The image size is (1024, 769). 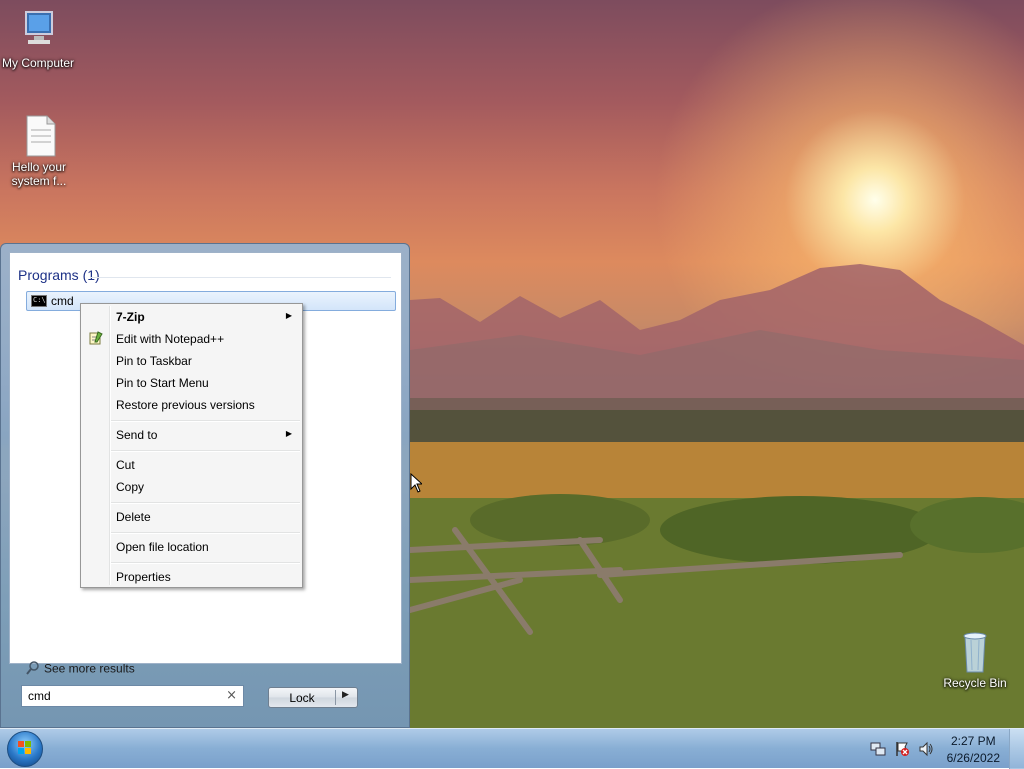 What do you see at coordinates (416, 483) in the screenshot?
I see `mouse-cursor-icon` at bounding box center [416, 483].